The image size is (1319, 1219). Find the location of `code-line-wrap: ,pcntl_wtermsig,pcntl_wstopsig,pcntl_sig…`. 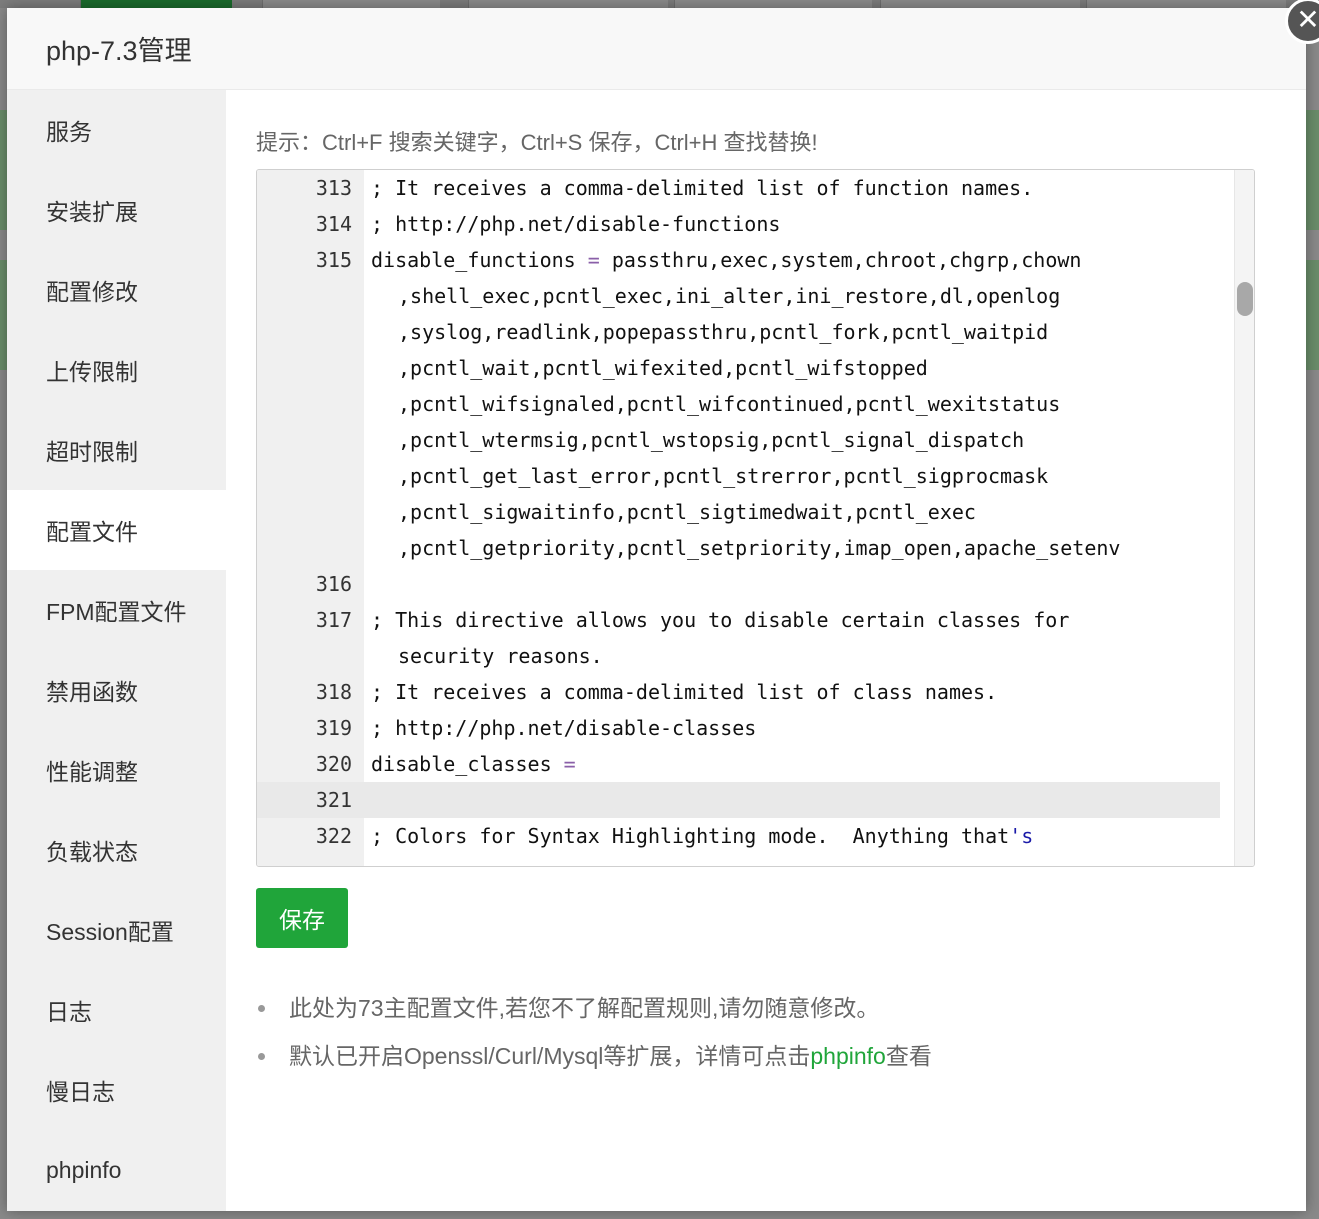

code-line-wrap: ,pcntl_wtermsig,pcntl_wstopsig,pcntl_sig… is located at coordinates (755, 440).